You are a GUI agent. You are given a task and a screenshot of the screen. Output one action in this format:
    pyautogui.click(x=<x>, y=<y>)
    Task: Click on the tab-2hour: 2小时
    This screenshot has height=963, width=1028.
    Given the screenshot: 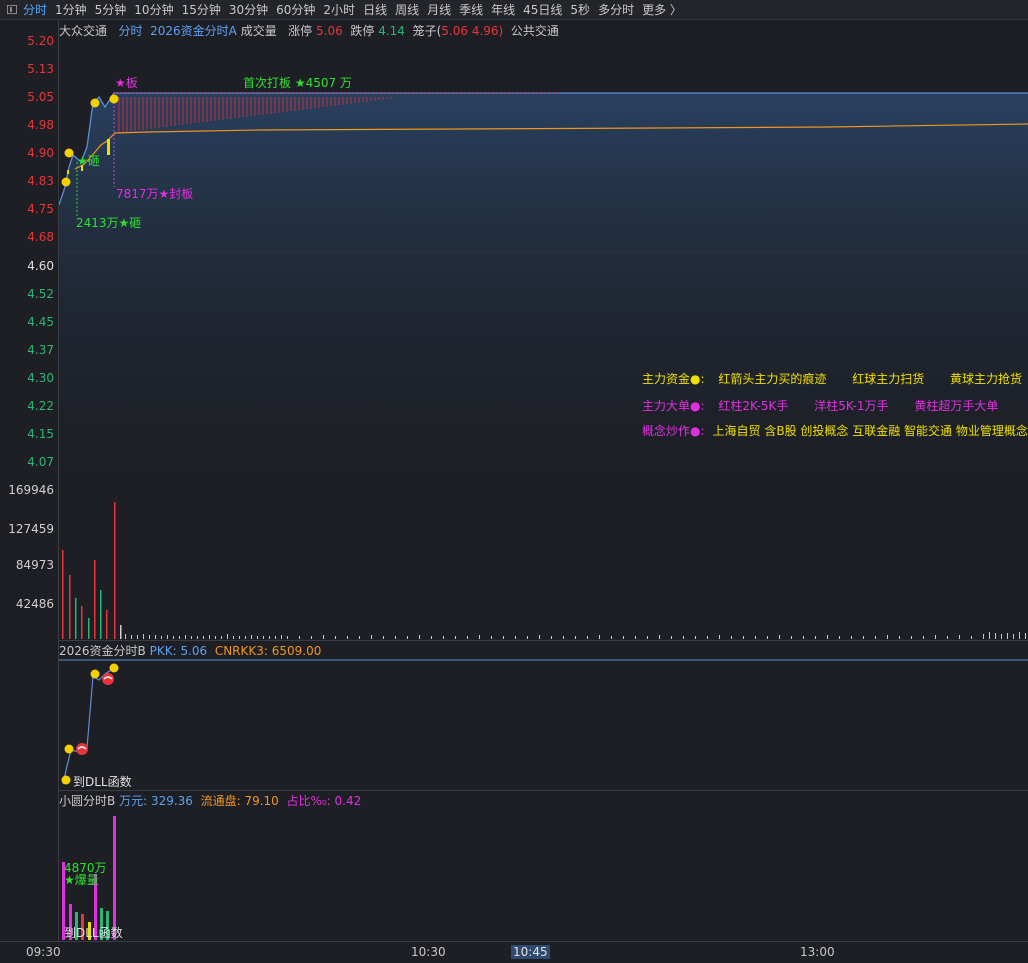 What is the action you would take?
    pyautogui.click(x=339, y=9)
    